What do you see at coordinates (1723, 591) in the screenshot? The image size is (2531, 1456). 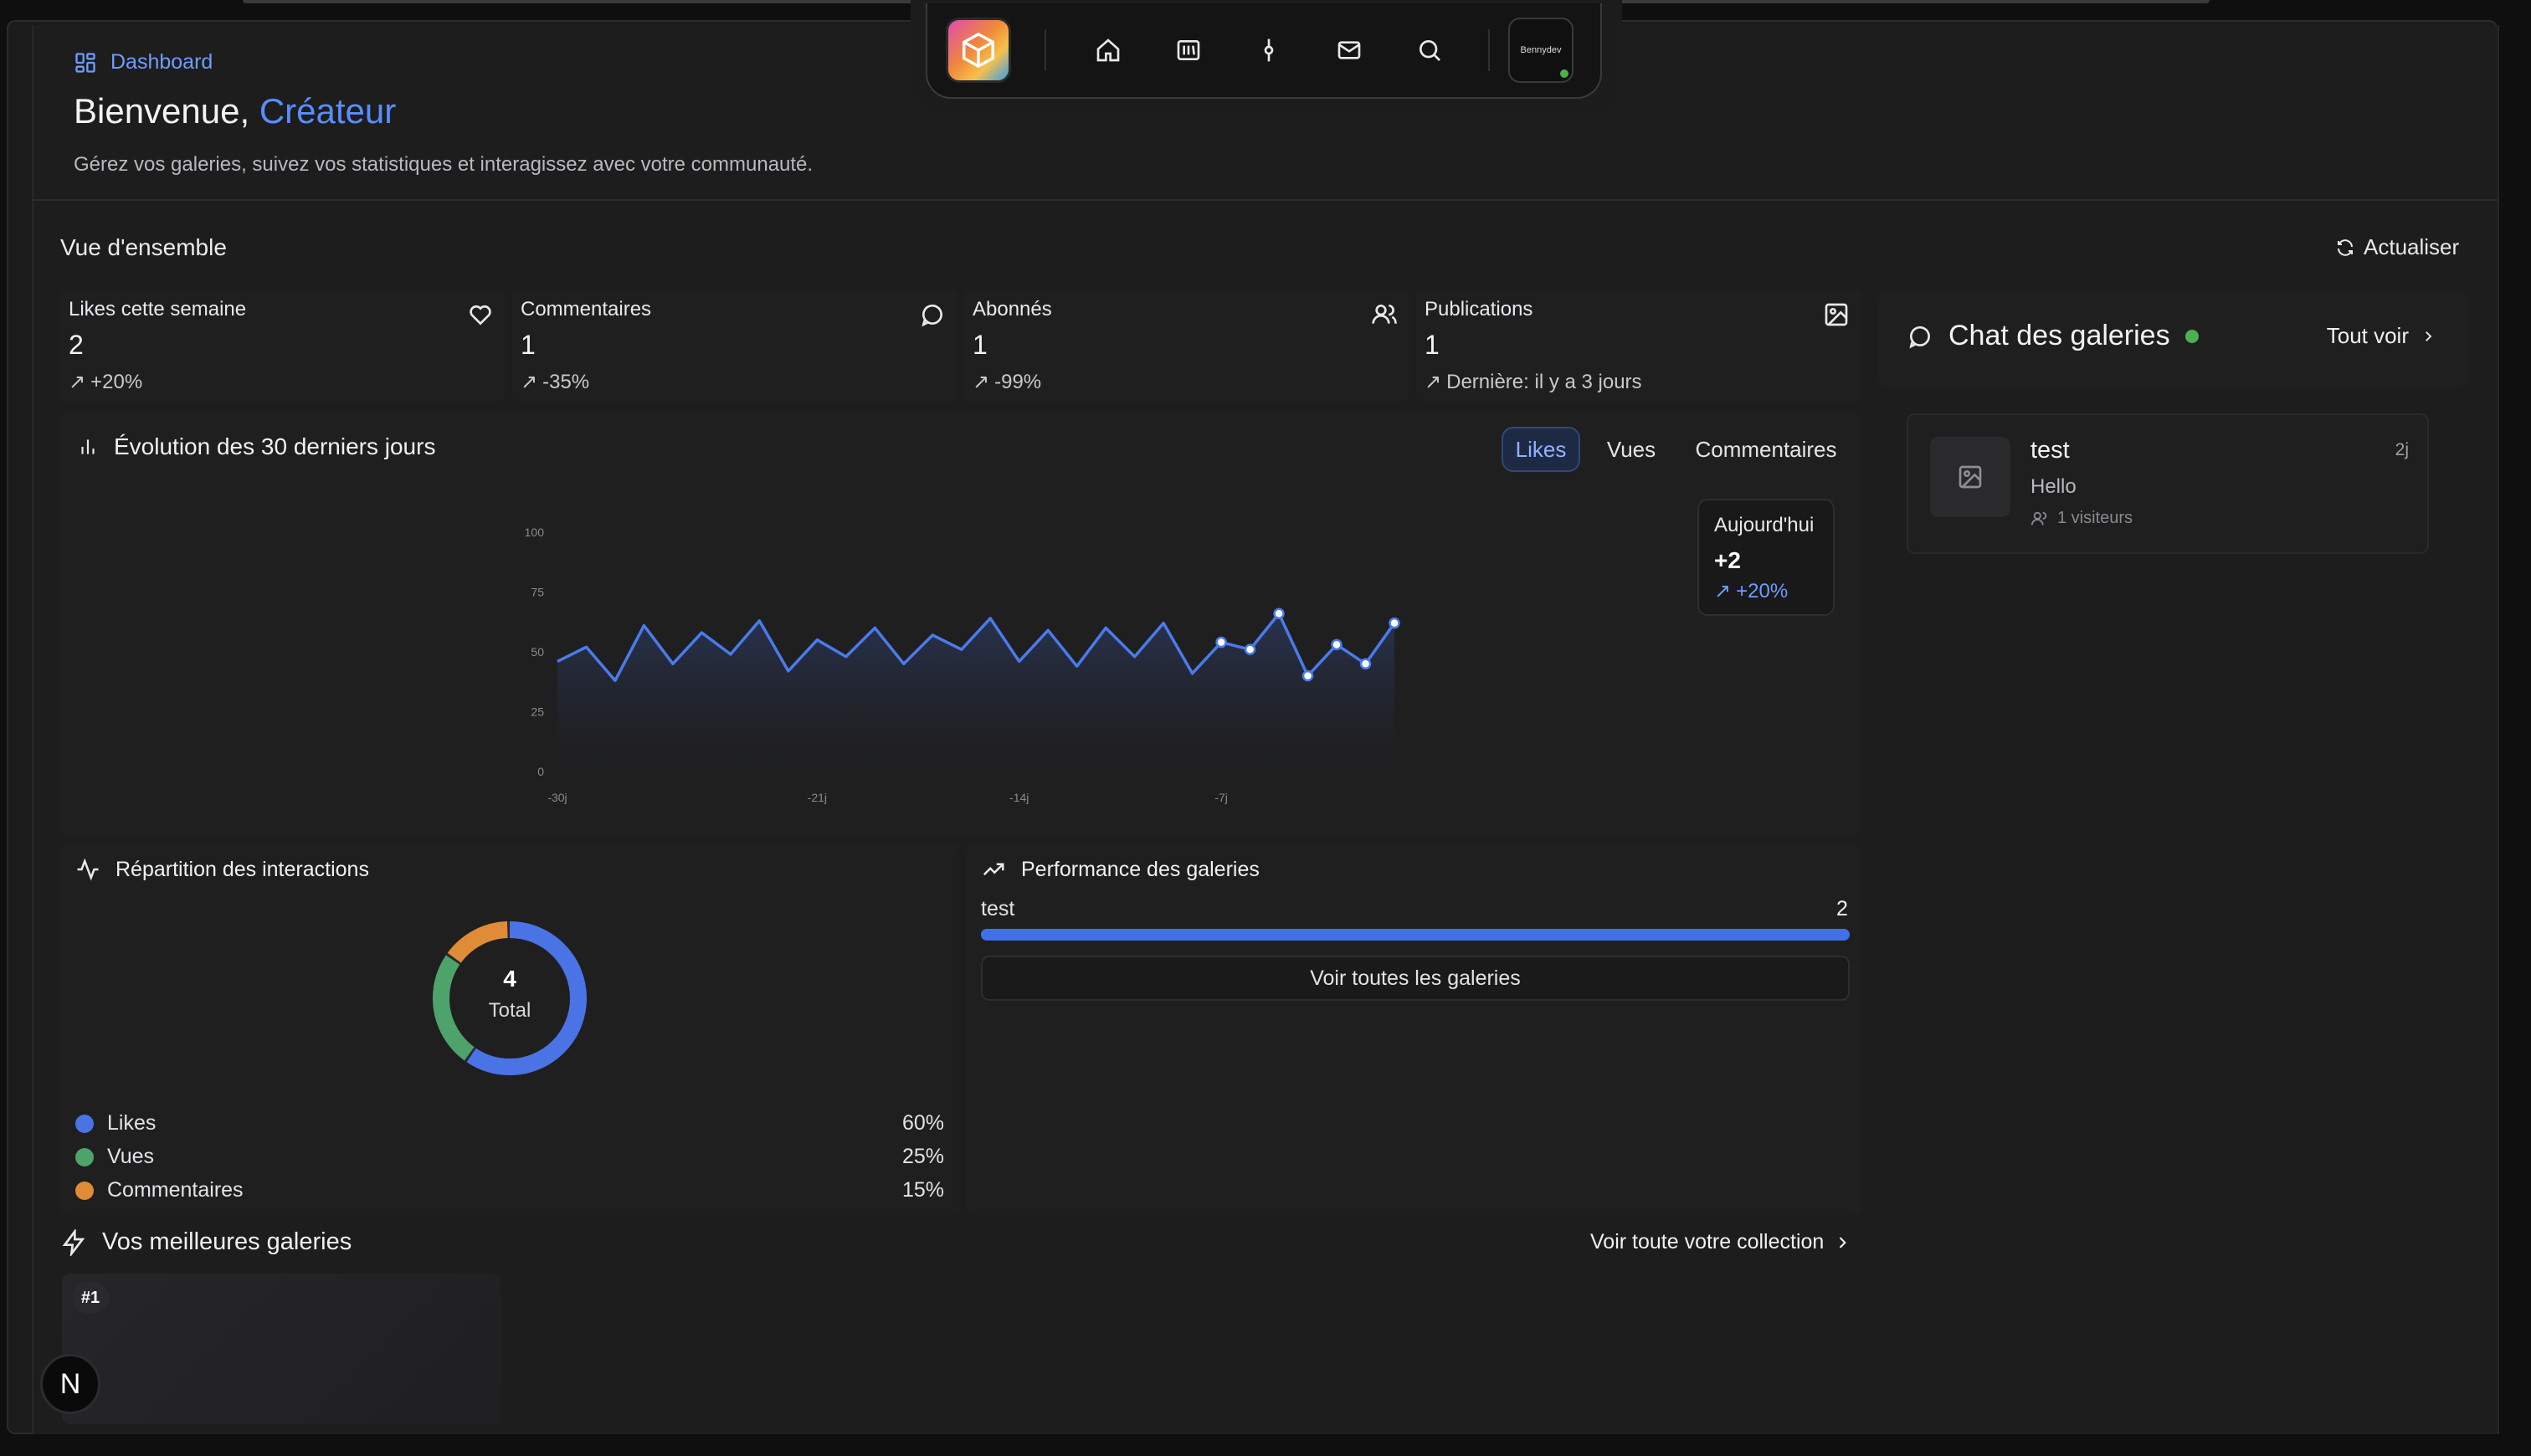 I see `trend-up-icon: ↗` at bounding box center [1723, 591].